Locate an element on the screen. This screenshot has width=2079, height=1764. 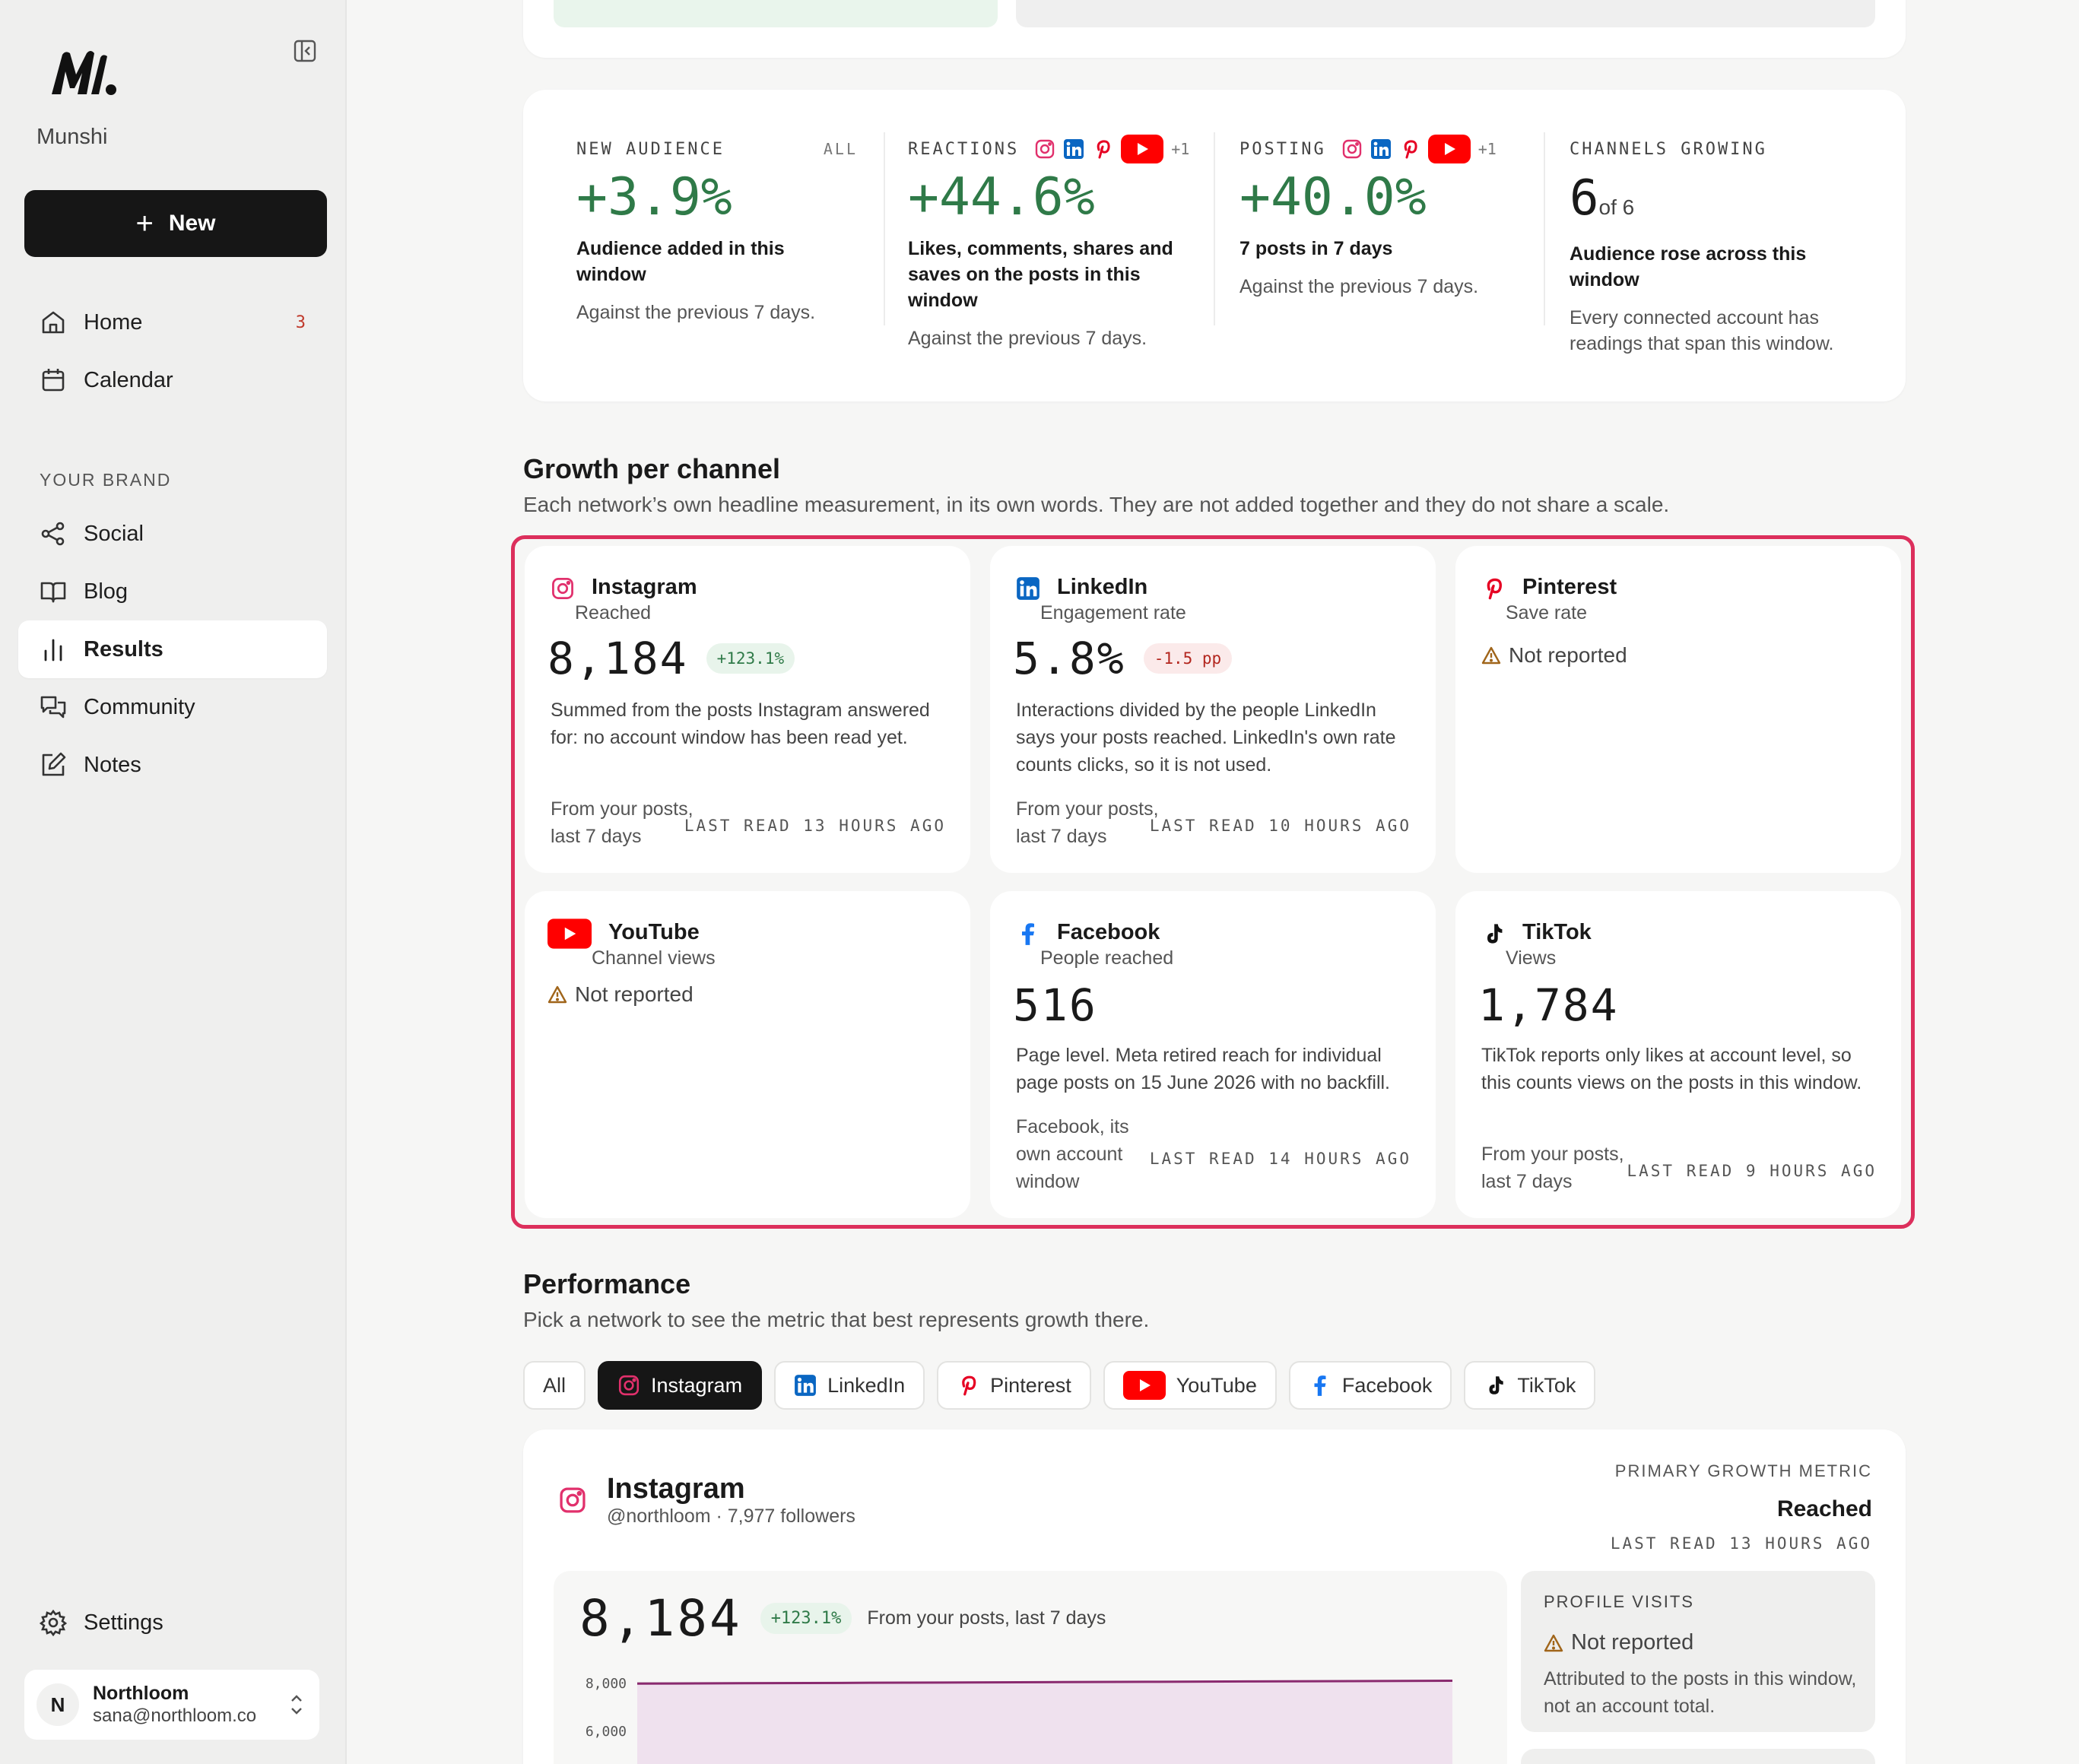
tab-label: Instagram is located at coordinates (697, 1385).